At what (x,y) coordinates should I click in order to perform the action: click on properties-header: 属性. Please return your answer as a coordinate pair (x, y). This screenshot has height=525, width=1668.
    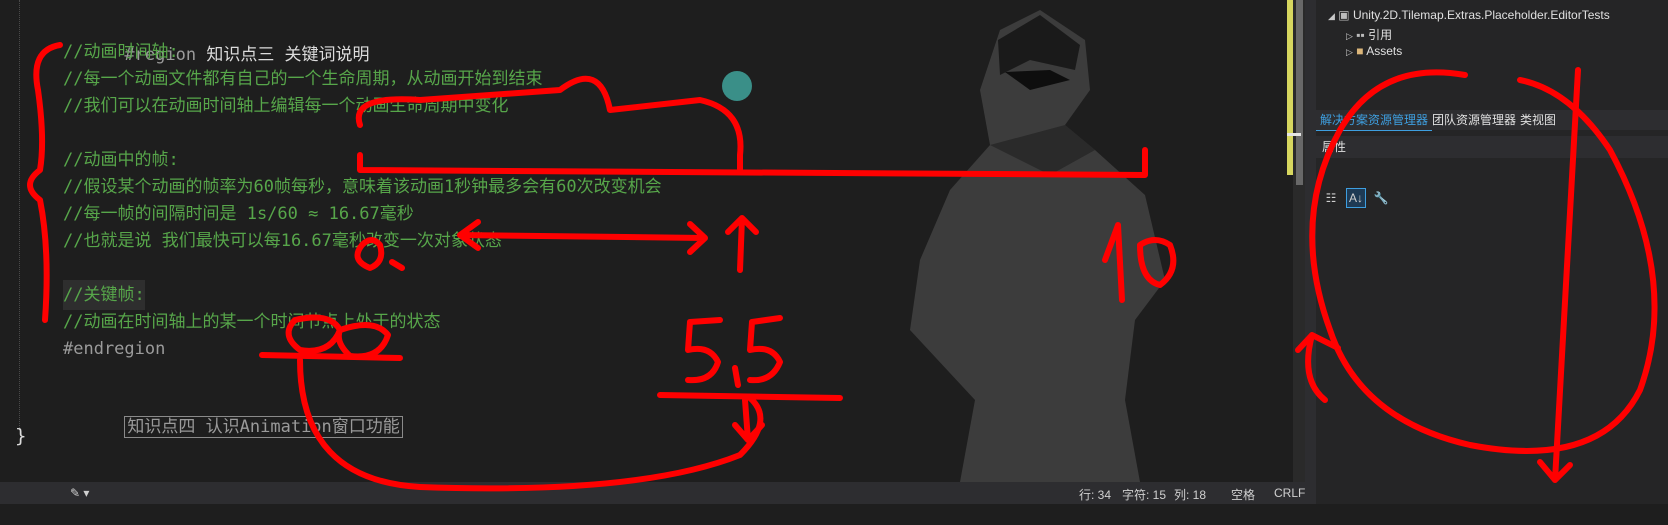
    Looking at the image, I should click on (1492, 147).